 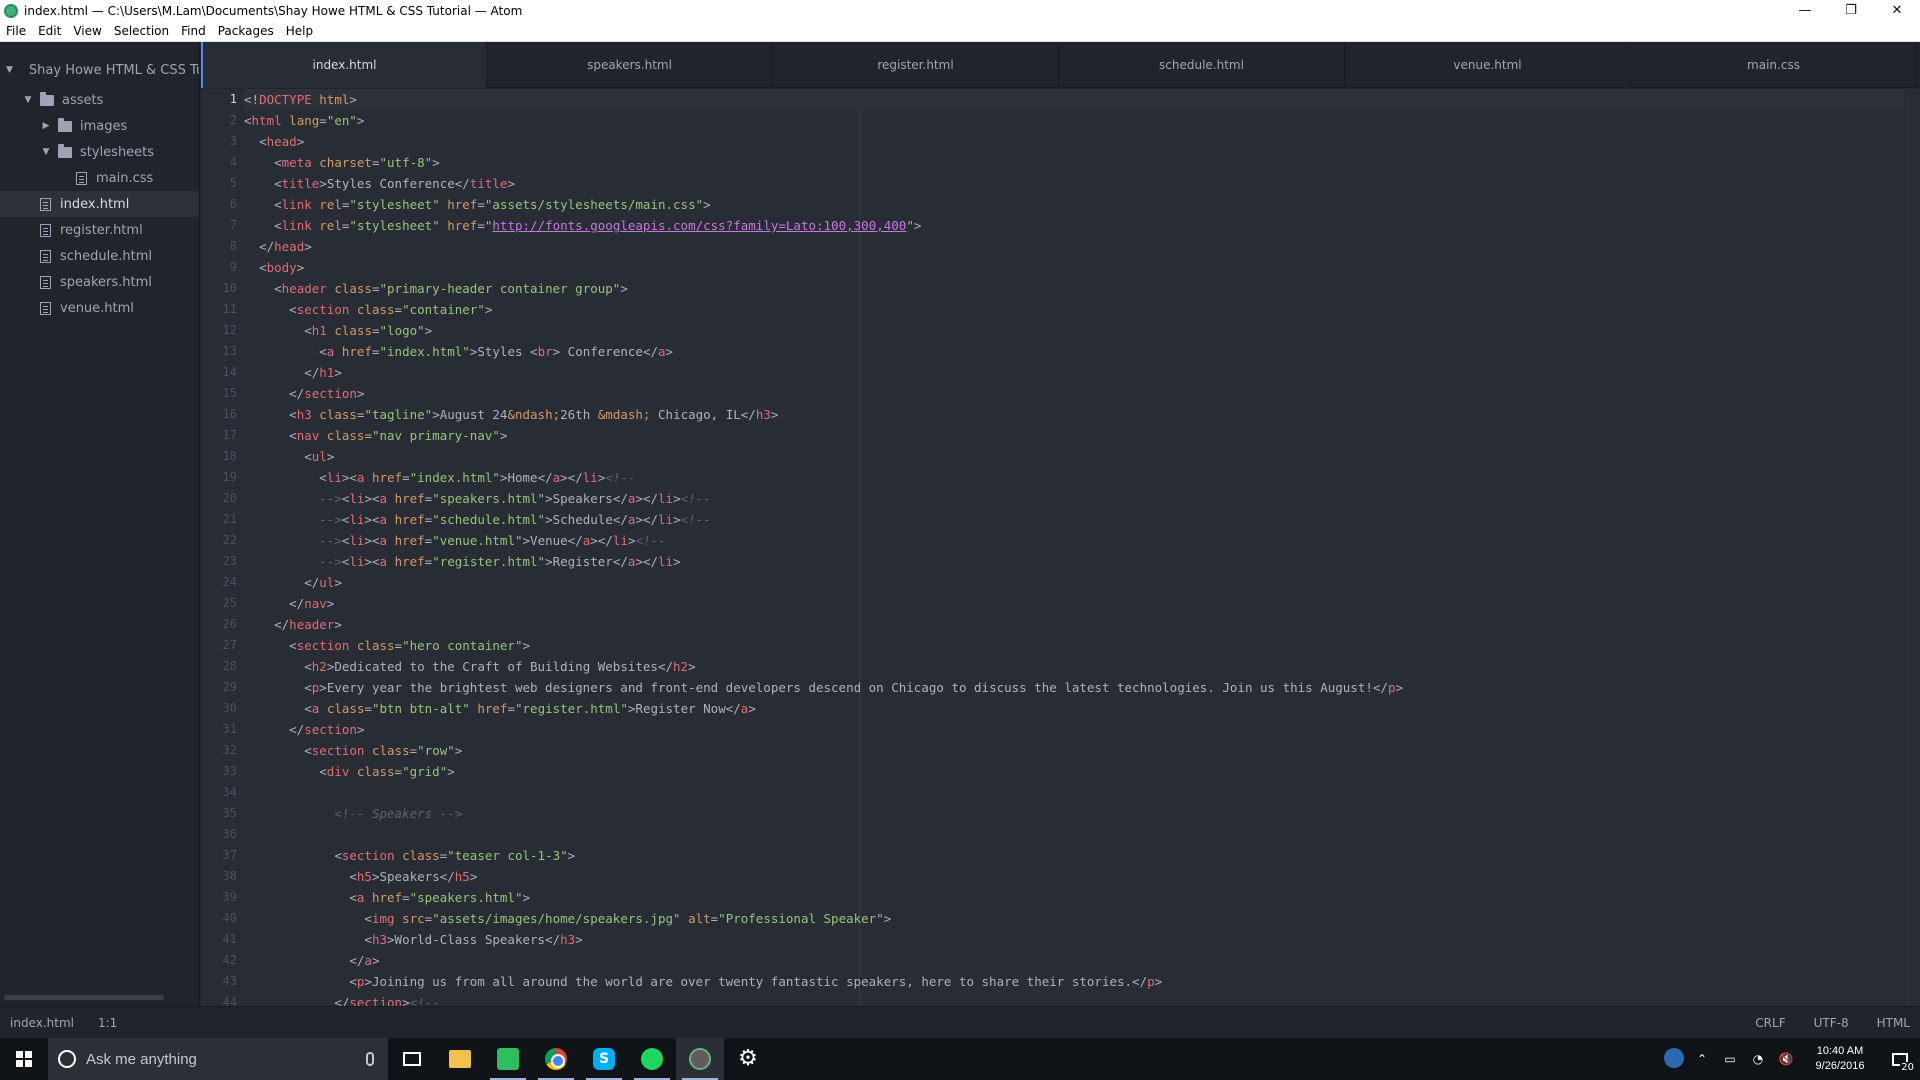 I want to click on line-number: 41, so click(x=219, y=939).